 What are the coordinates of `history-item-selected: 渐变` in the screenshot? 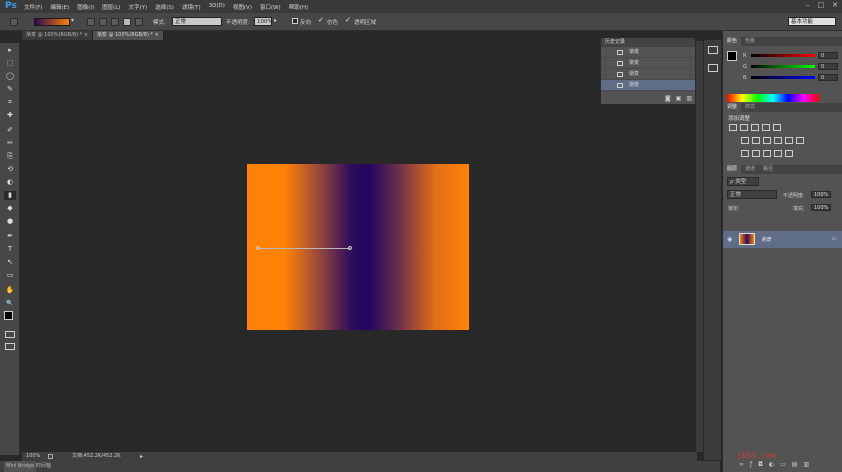 It's located at (648, 85).